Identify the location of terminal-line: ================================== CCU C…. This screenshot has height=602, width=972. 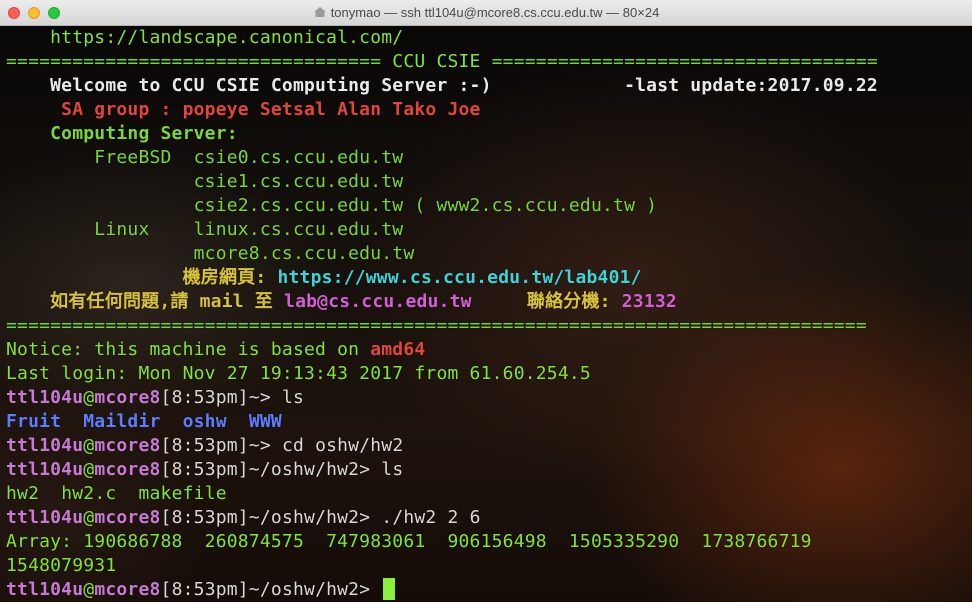
(442, 62).